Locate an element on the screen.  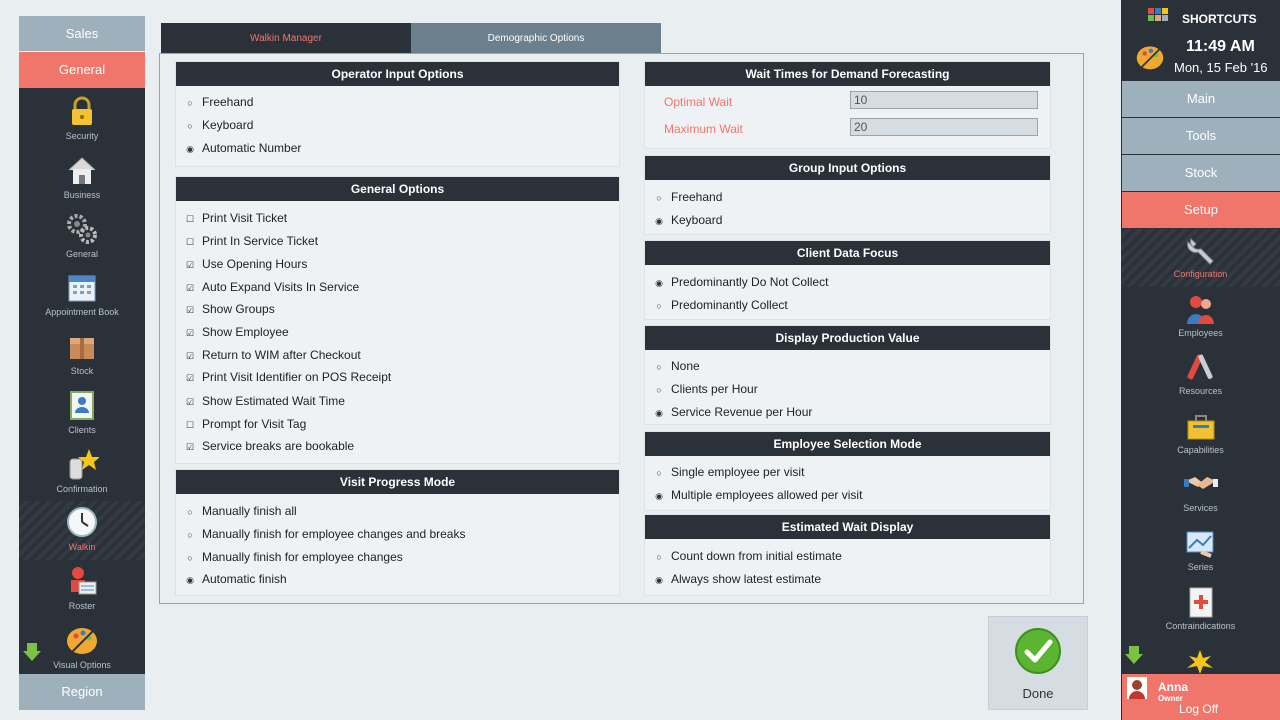
radio-none: ○ None is located at coordinates (677, 366).